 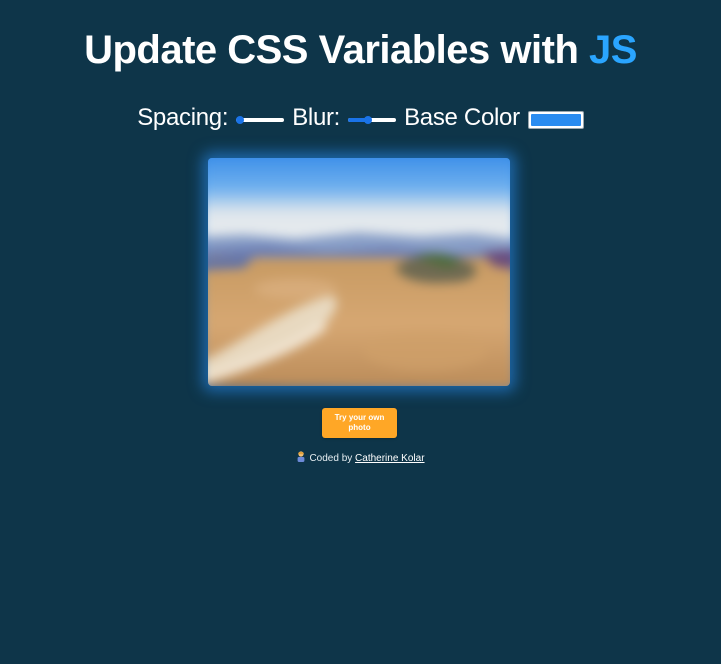 I want to click on base-color-picker, so click(x=555, y=120).